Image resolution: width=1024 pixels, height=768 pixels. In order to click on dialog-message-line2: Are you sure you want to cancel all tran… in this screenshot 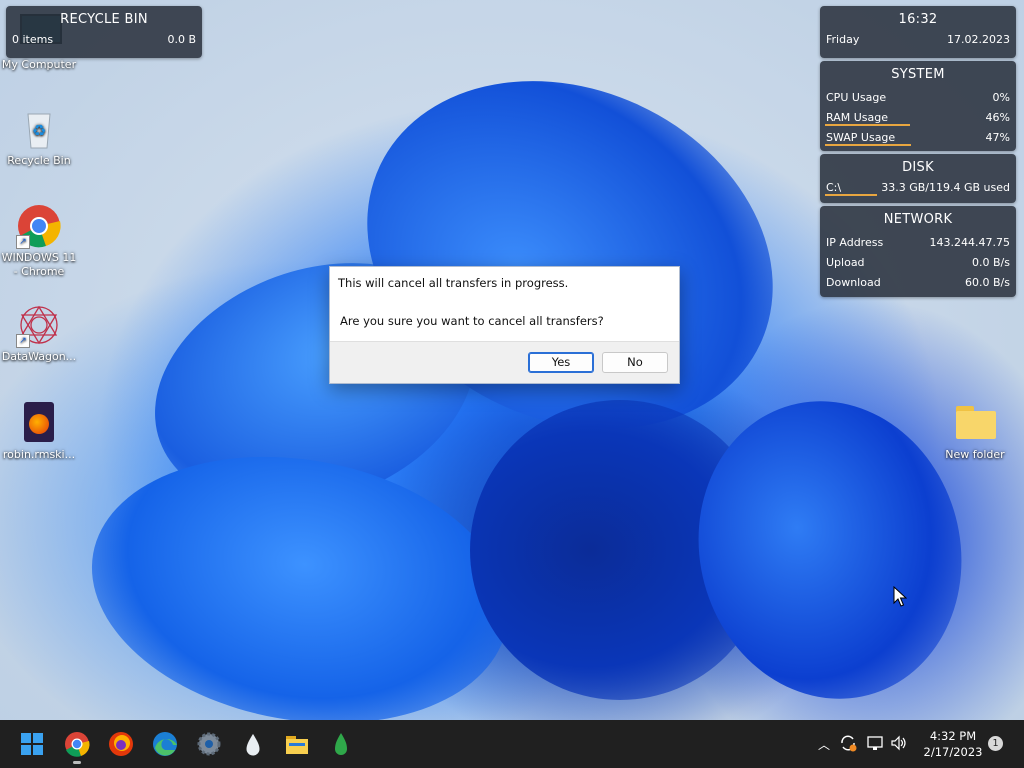, I will do `click(472, 321)`.